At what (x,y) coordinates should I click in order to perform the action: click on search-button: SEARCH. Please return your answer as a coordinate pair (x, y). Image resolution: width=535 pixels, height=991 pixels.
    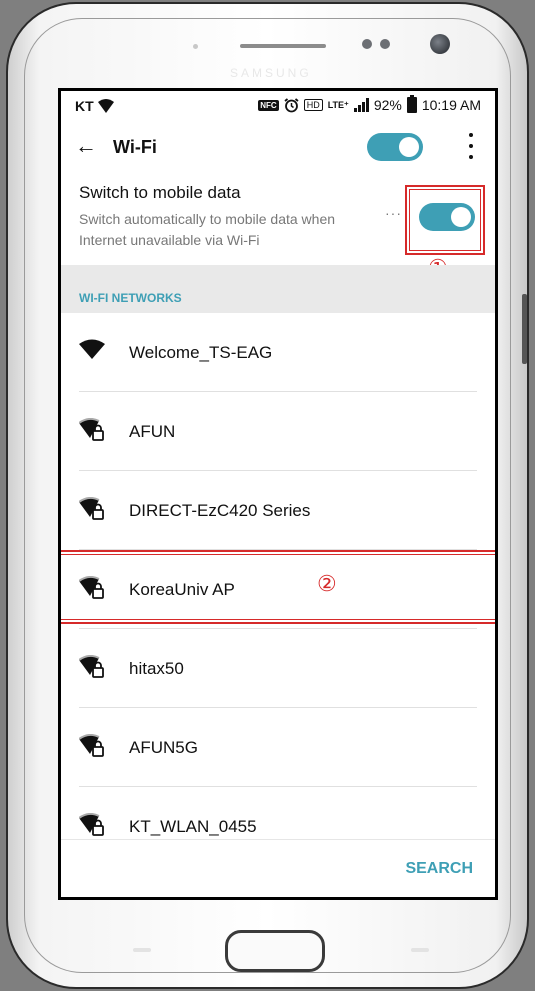
    Looking at the image, I should click on (439, 869).